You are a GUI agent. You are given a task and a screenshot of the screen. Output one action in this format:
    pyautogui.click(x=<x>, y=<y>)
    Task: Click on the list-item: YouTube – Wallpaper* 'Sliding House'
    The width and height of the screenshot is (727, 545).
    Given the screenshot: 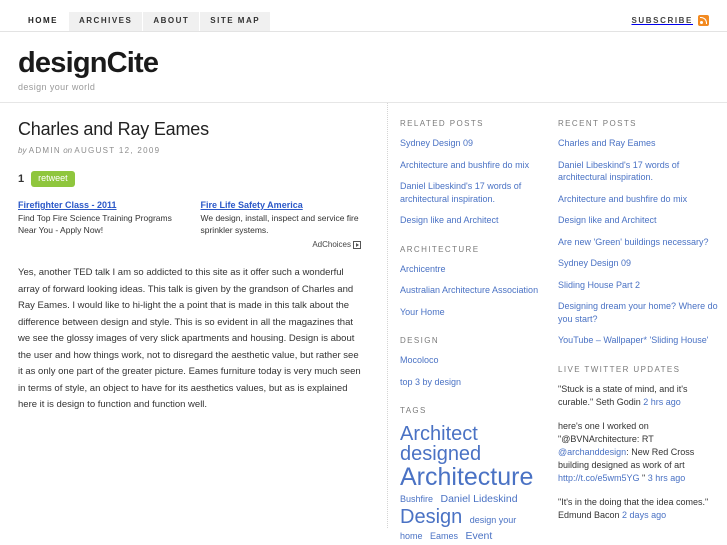 What is the action you would take?
    pyautogui.click(x=638, y=340)
    